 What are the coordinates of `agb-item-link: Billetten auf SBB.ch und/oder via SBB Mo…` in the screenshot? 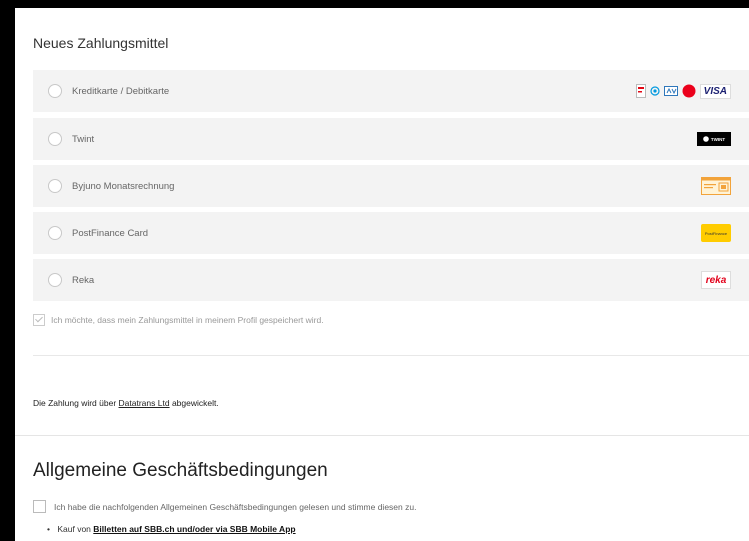 It's located at (194, 529).